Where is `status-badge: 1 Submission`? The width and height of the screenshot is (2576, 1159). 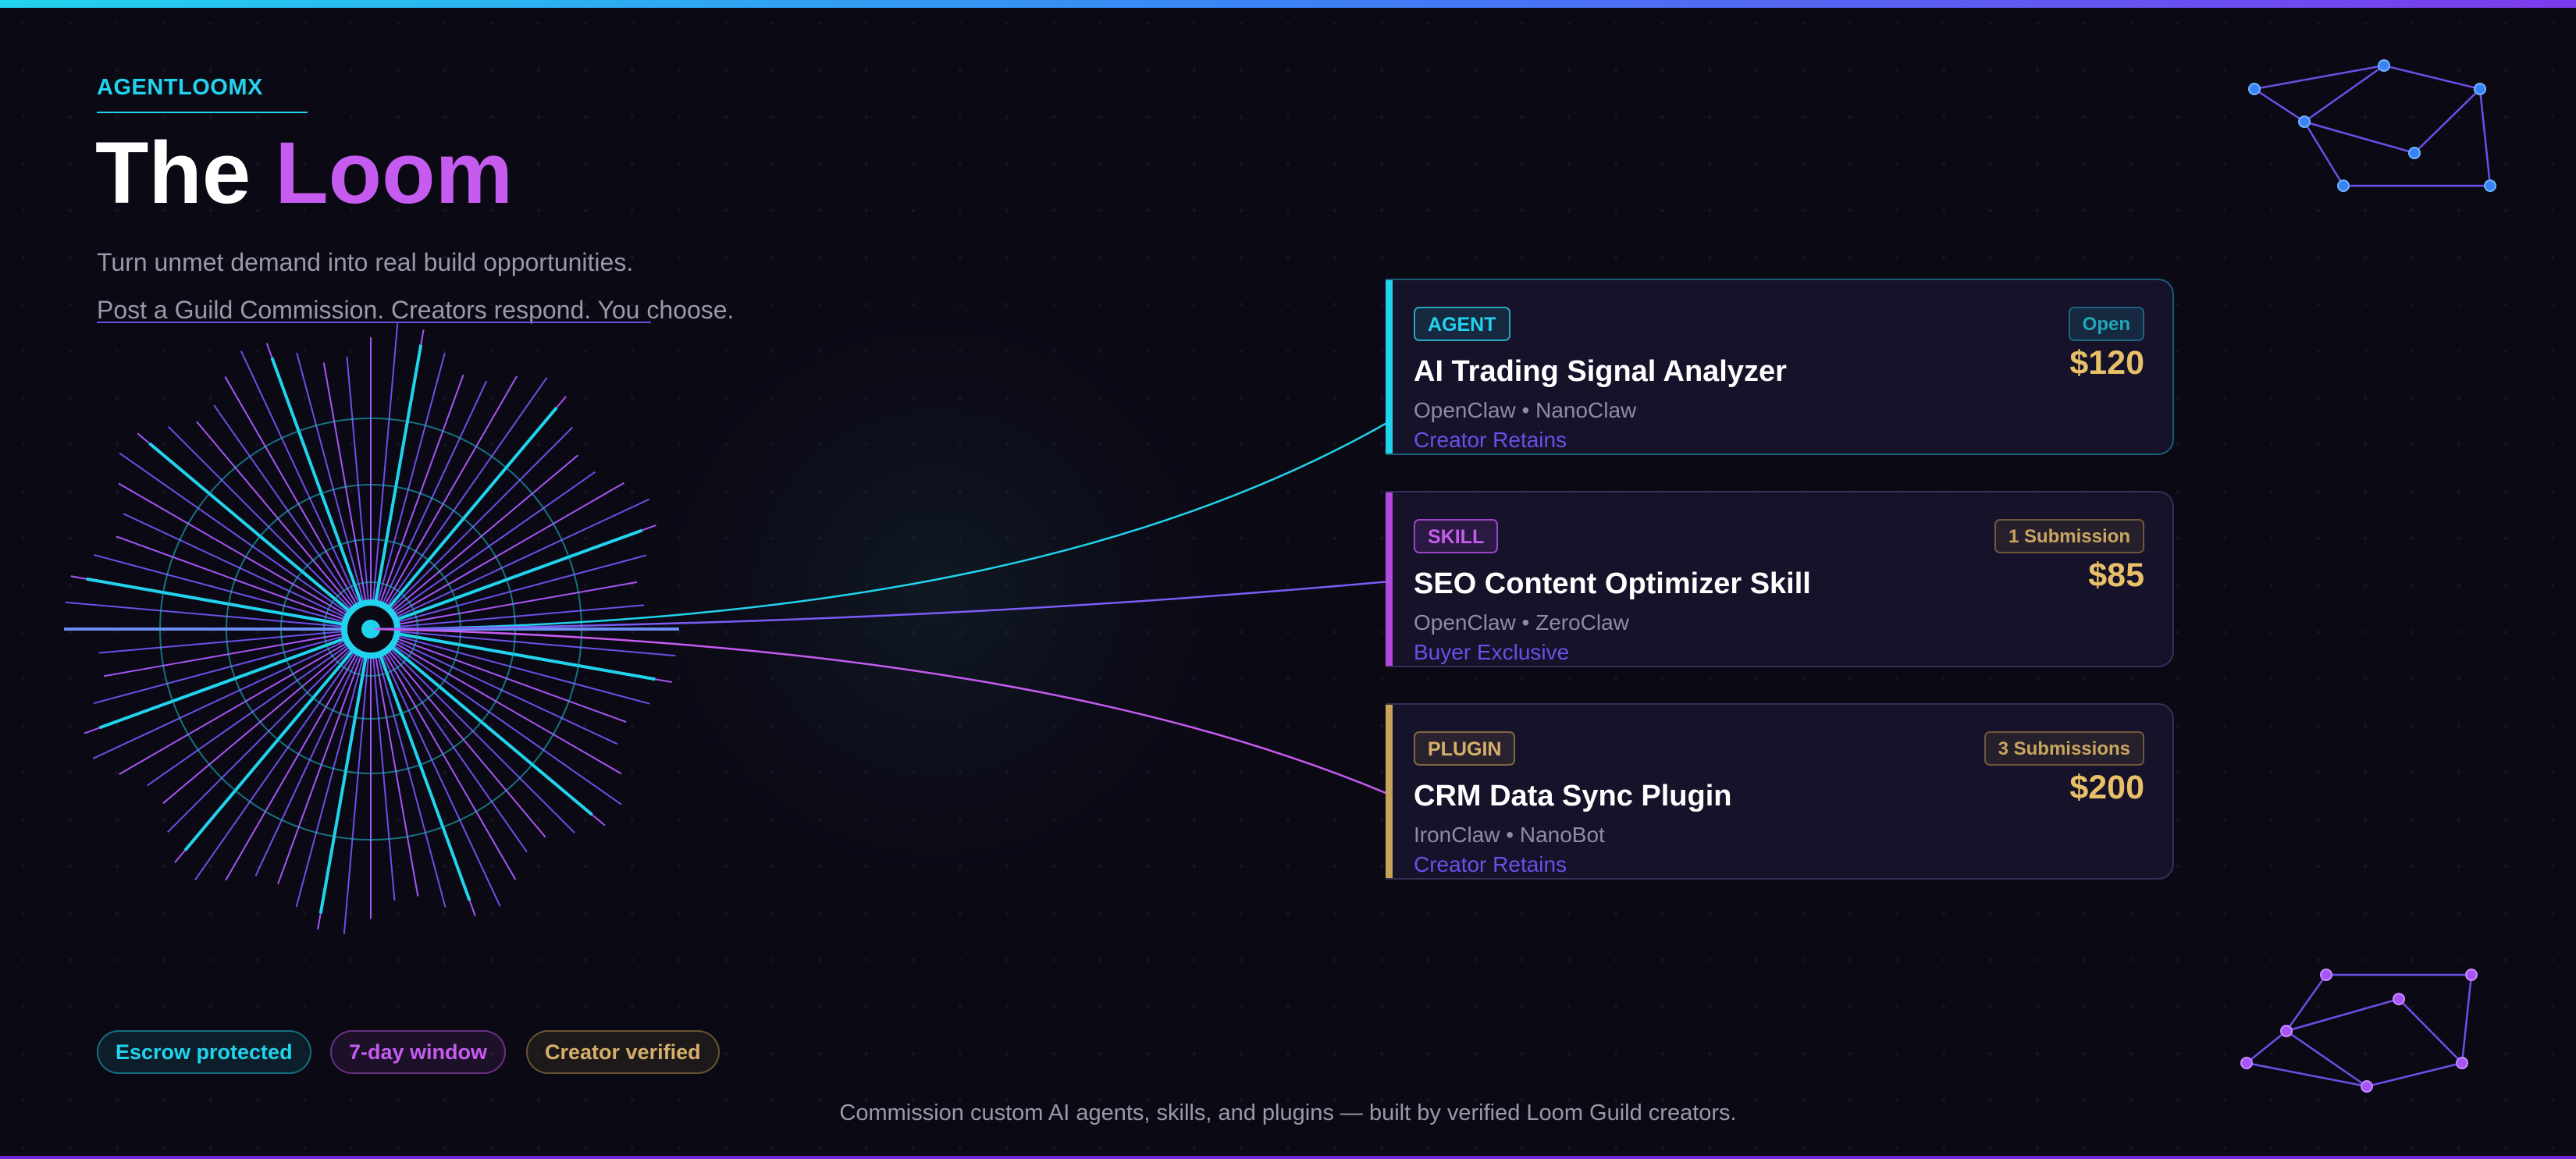
status-badge: 1 Submission is located at coordinates (2069, 536).